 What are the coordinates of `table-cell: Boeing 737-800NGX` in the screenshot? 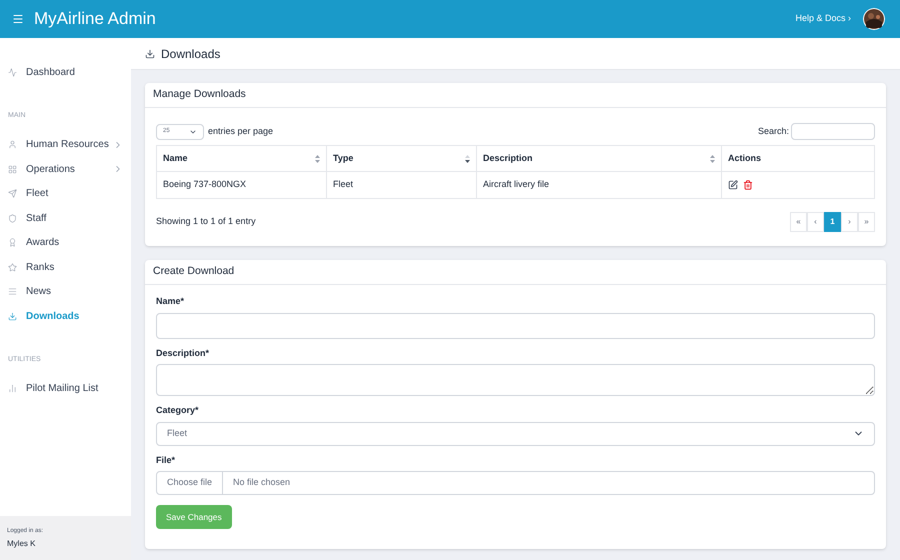 It's located at (241, 185).